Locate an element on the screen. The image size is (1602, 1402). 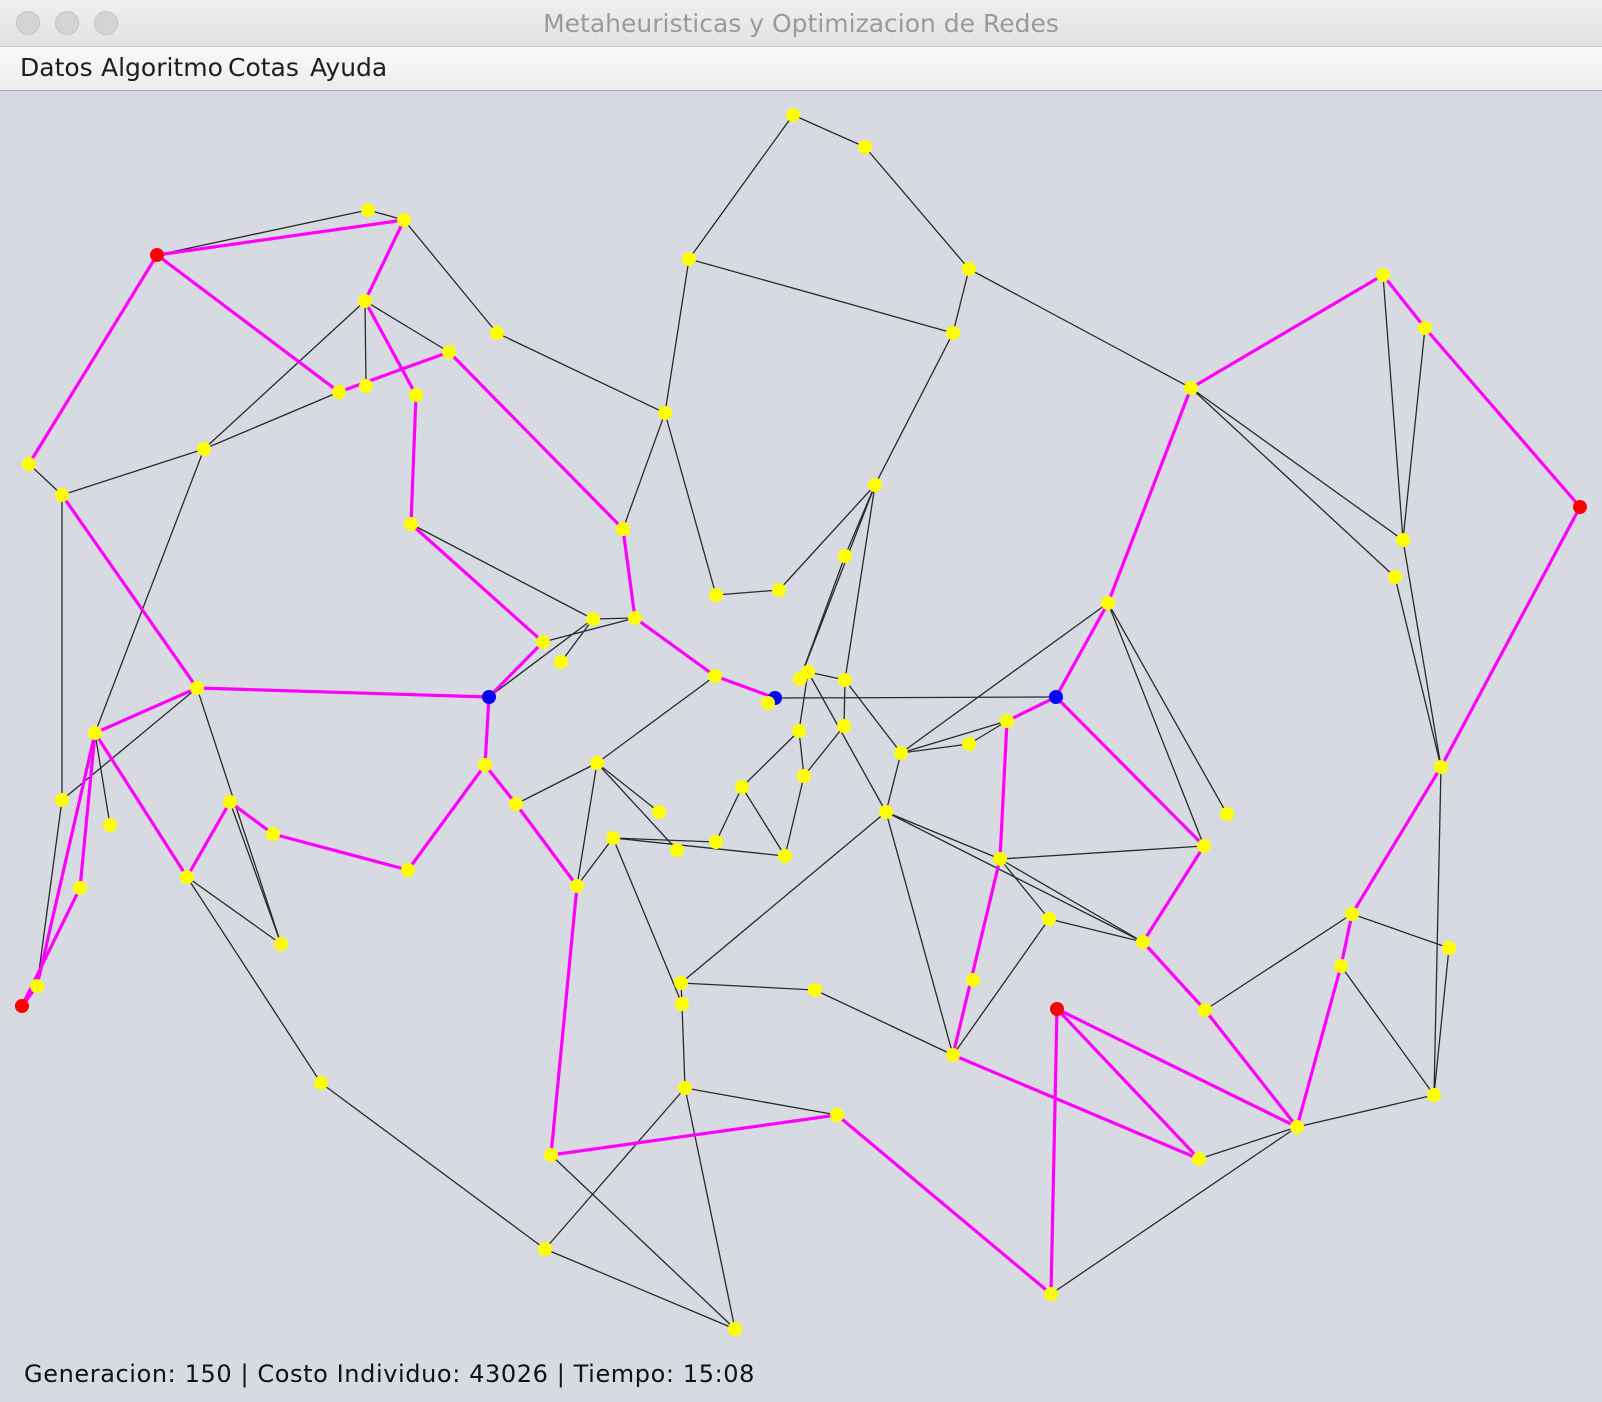
title-bar: Metaheuristicas y Optimizacion de Redes is located at coordinates (801, 23).